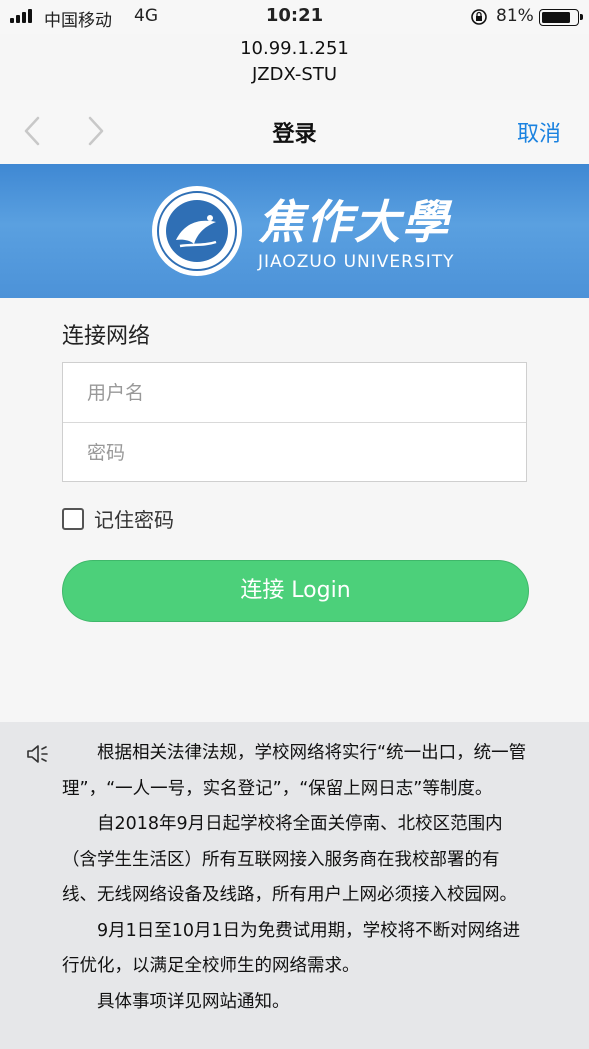 The image size is (589, 1049). Describe the element at coordinates (33, 131) in the screenshot. I see `back-chevron-icon` at that location.